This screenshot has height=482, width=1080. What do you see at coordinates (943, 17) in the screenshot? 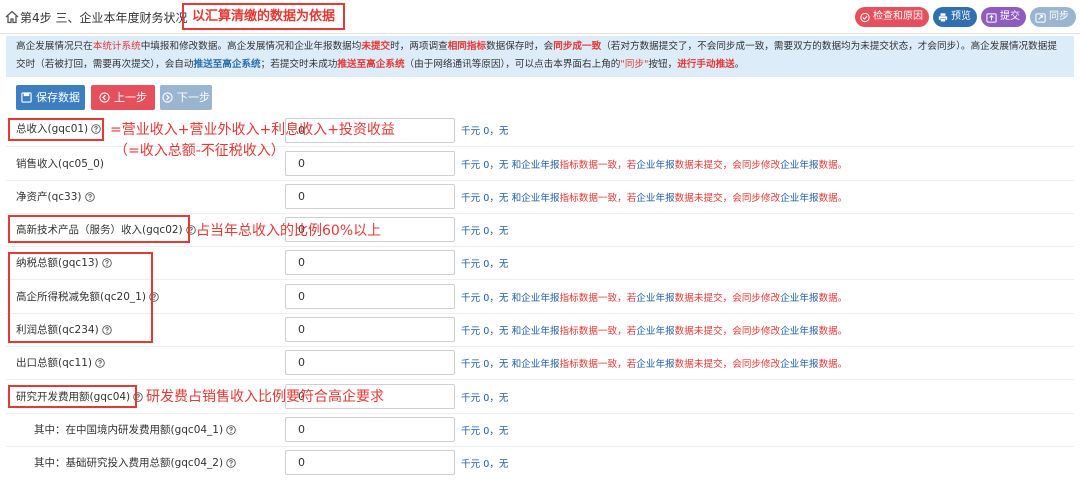
I see `print-icon` at bounding box center [943, 17].